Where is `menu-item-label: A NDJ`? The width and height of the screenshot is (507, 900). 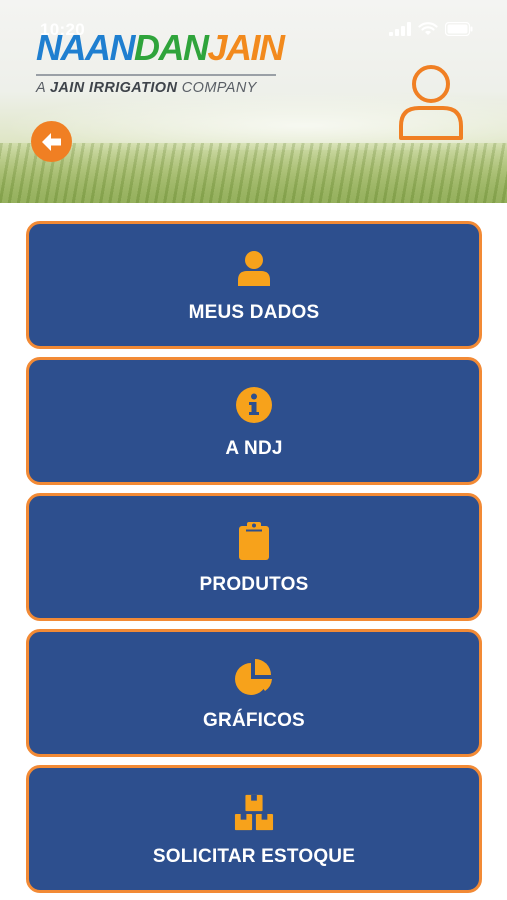 menu-item-label: A NDJ is located at coordinates (254, 448).